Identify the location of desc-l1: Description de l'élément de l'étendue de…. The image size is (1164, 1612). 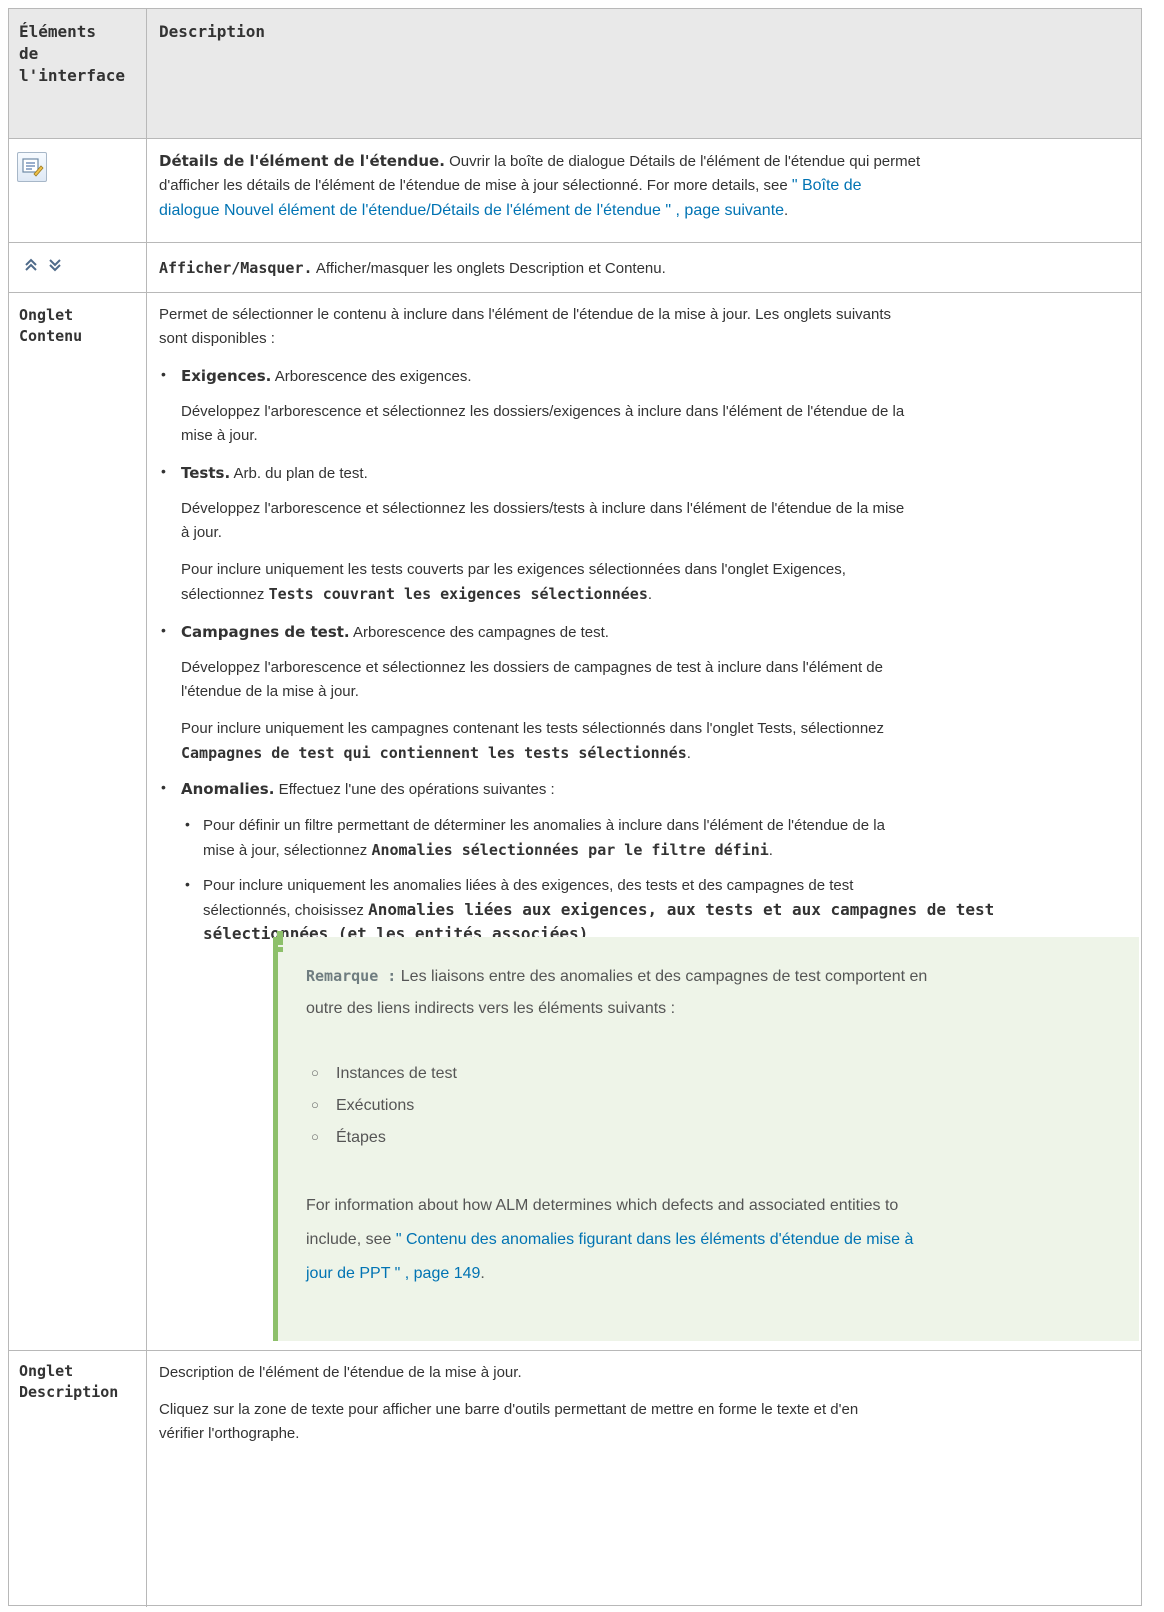
(340, 1372).